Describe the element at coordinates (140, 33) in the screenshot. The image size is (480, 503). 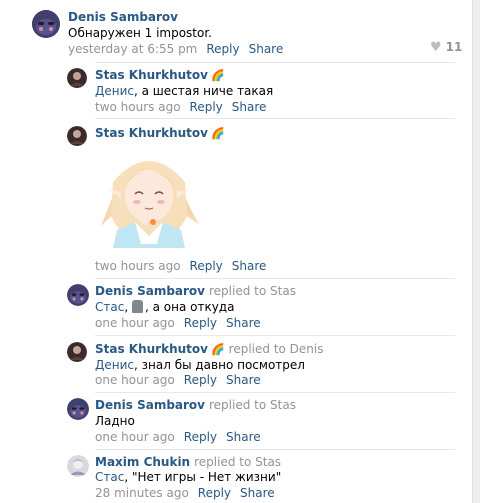
I see `comment-text: Обнаружен 1 impostor.` at that location.